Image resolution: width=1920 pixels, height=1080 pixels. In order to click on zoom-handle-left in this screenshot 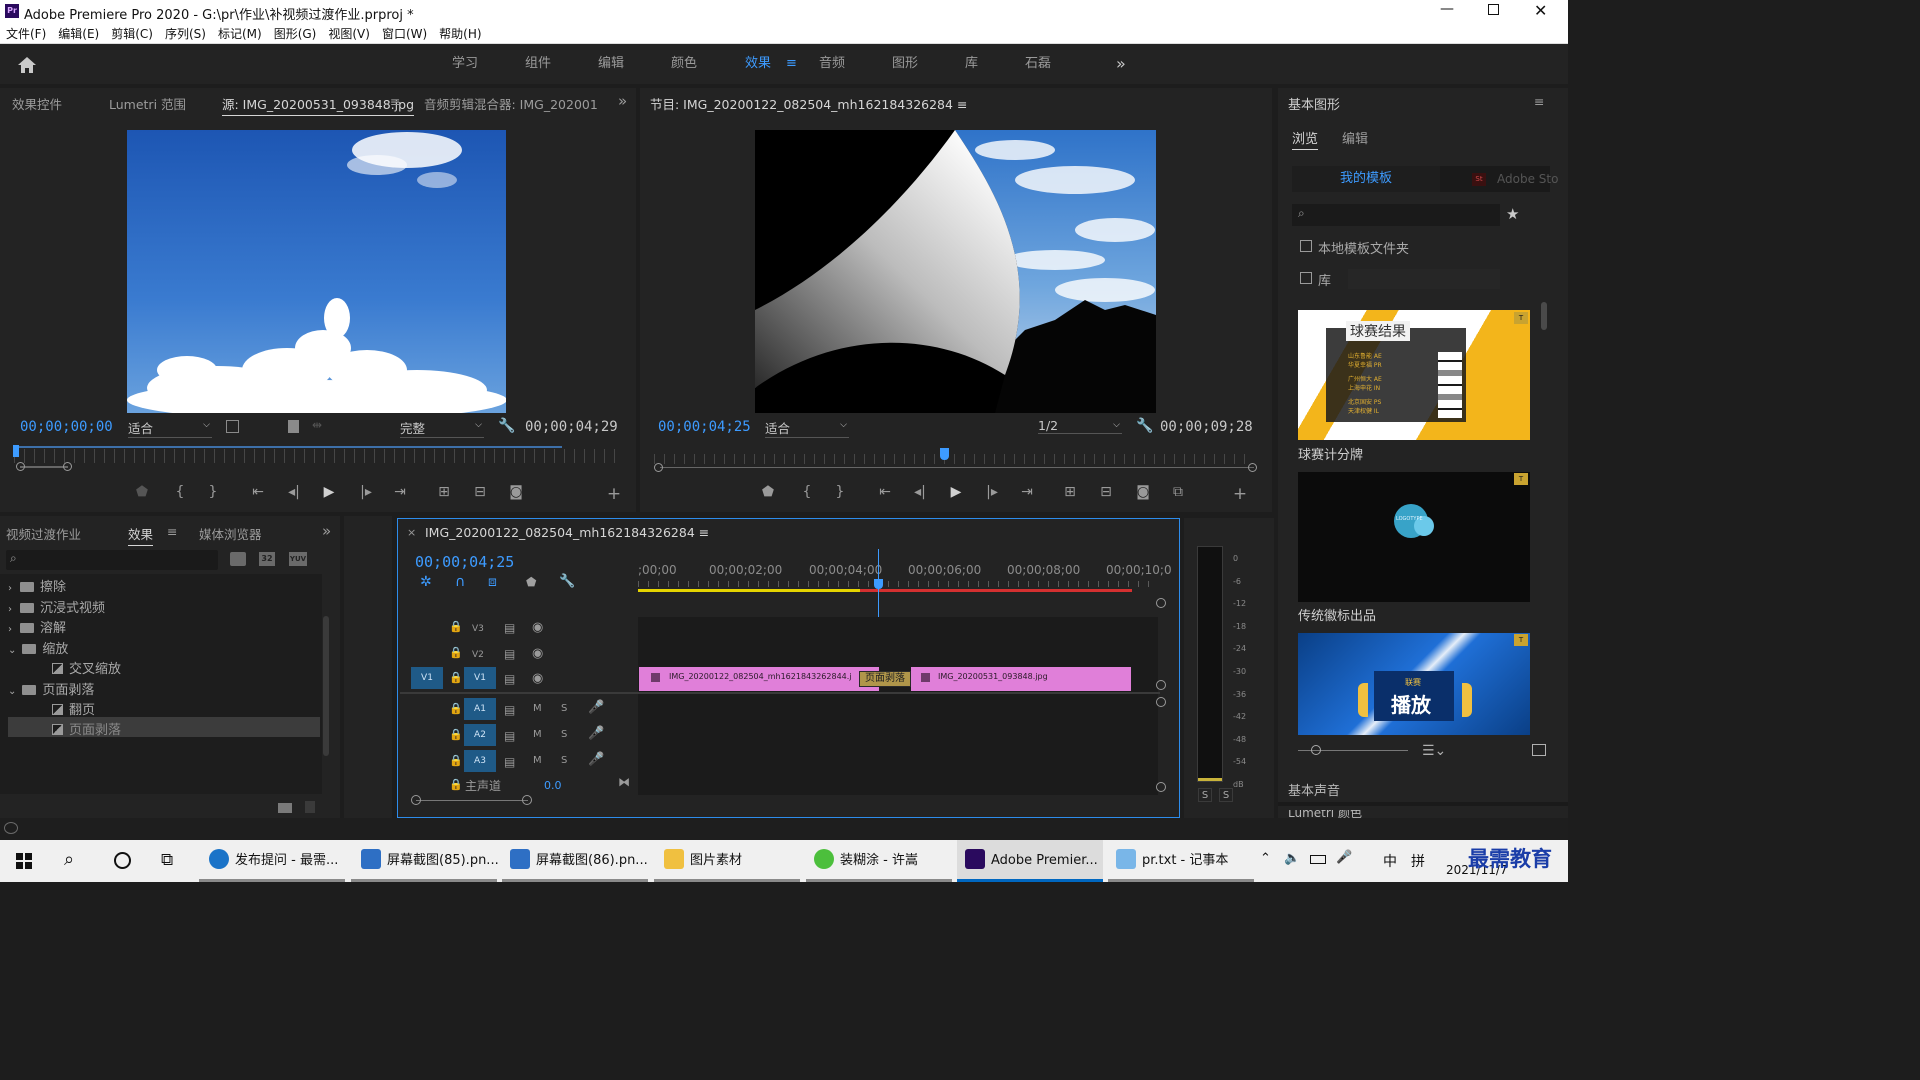, I will do `click(658, 467)`.